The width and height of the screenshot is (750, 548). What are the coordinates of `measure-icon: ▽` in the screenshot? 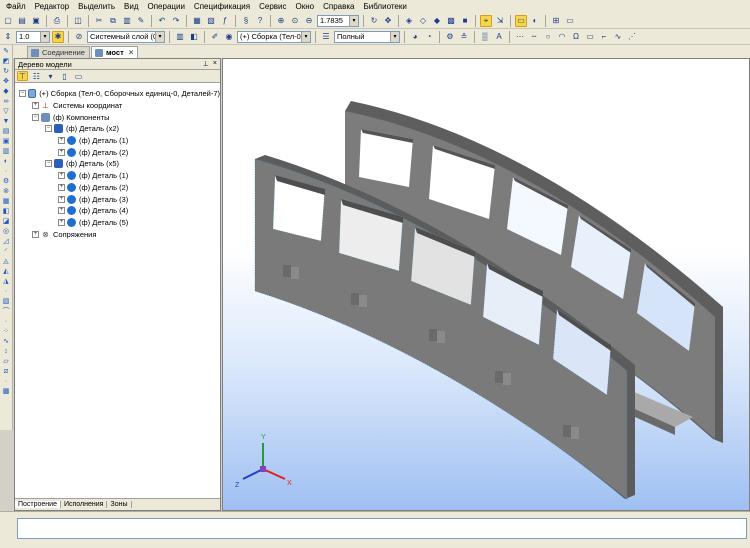 It's located at (6, 111).